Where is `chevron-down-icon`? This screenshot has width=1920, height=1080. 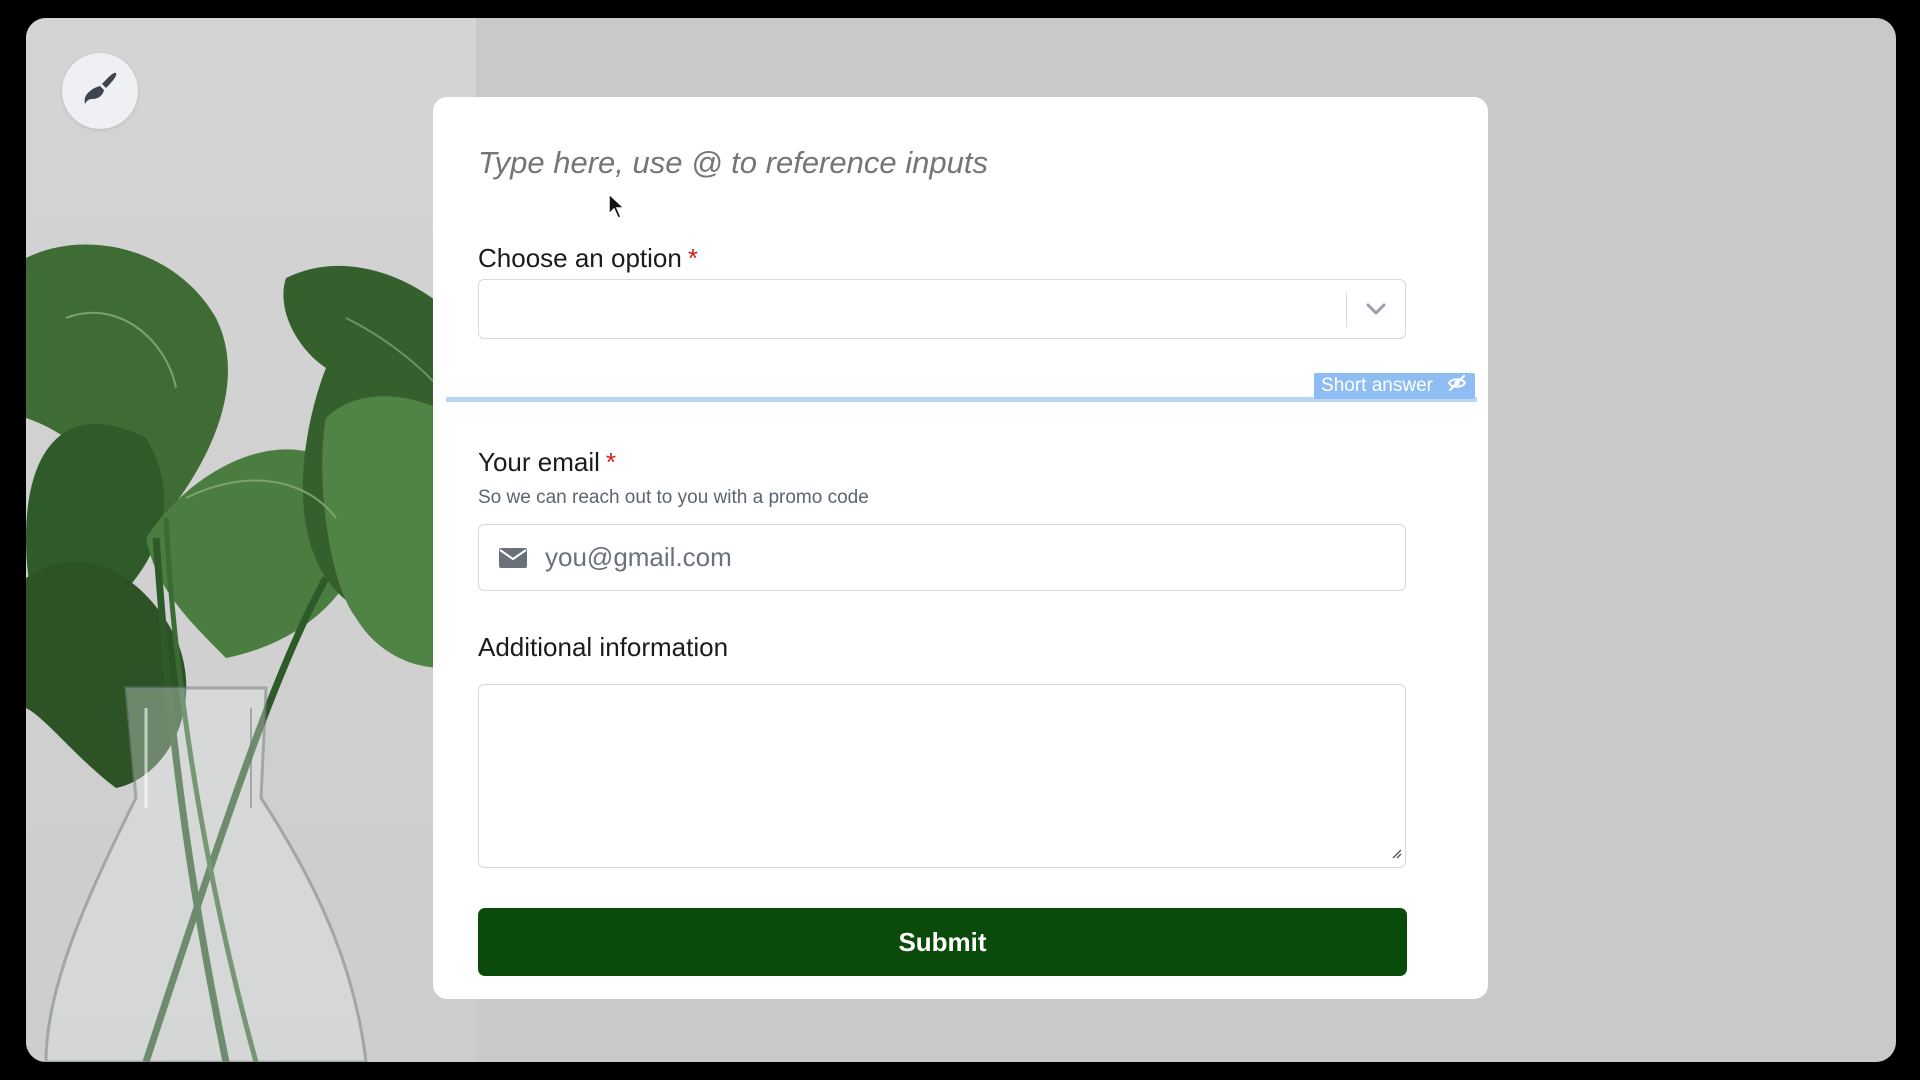
chevron-down-icon is located at coordinates (1376, 311).